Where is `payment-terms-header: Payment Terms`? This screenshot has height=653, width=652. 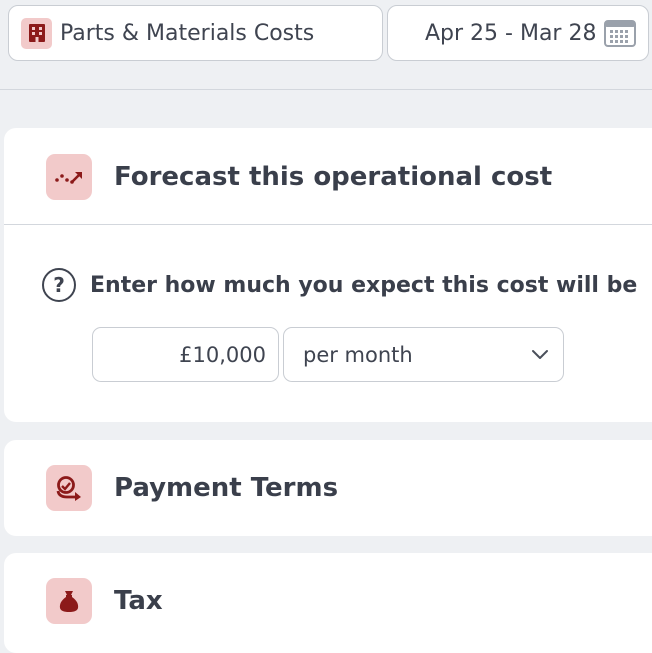
payment-terms-header: Payment Terms is located at coordinates (349, 488).